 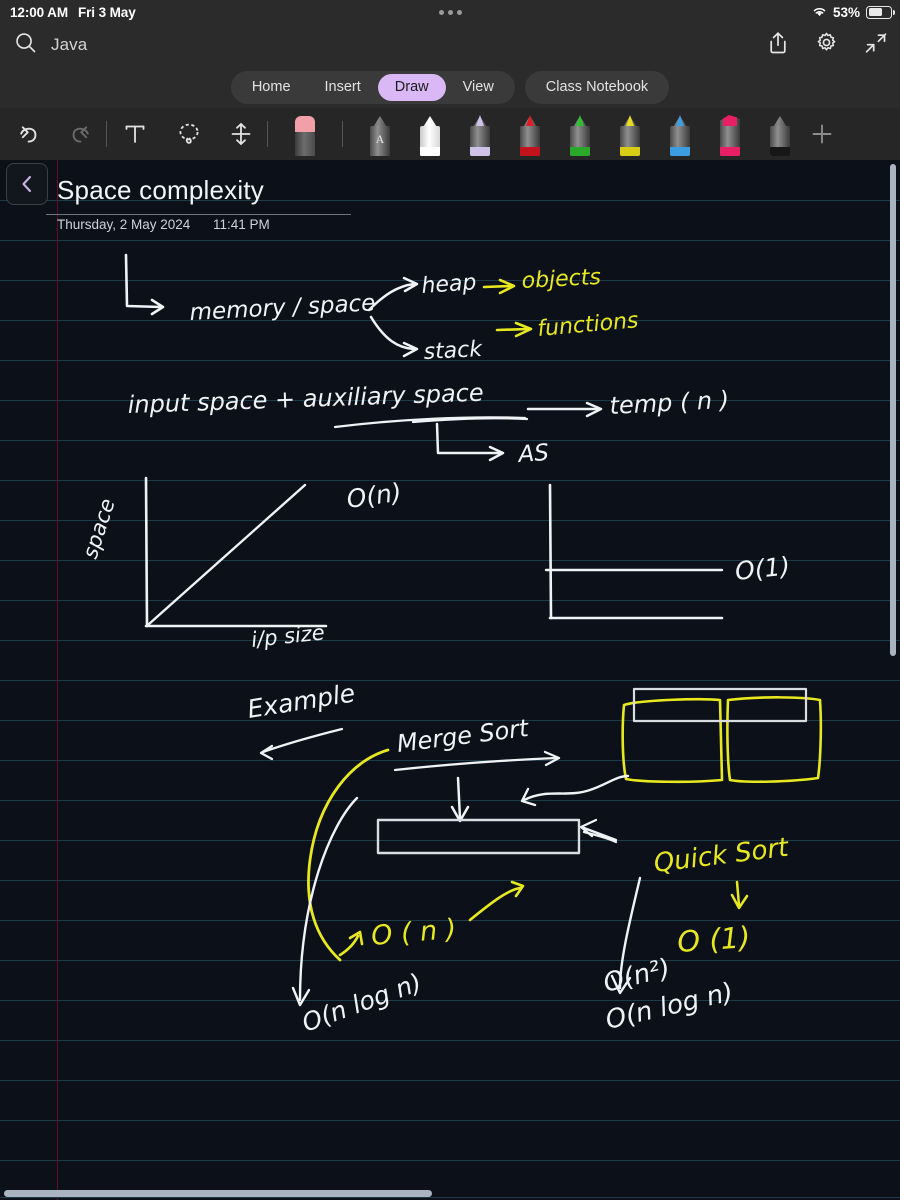 I want to click on highlighter-pink, so click(x=730, y=134).